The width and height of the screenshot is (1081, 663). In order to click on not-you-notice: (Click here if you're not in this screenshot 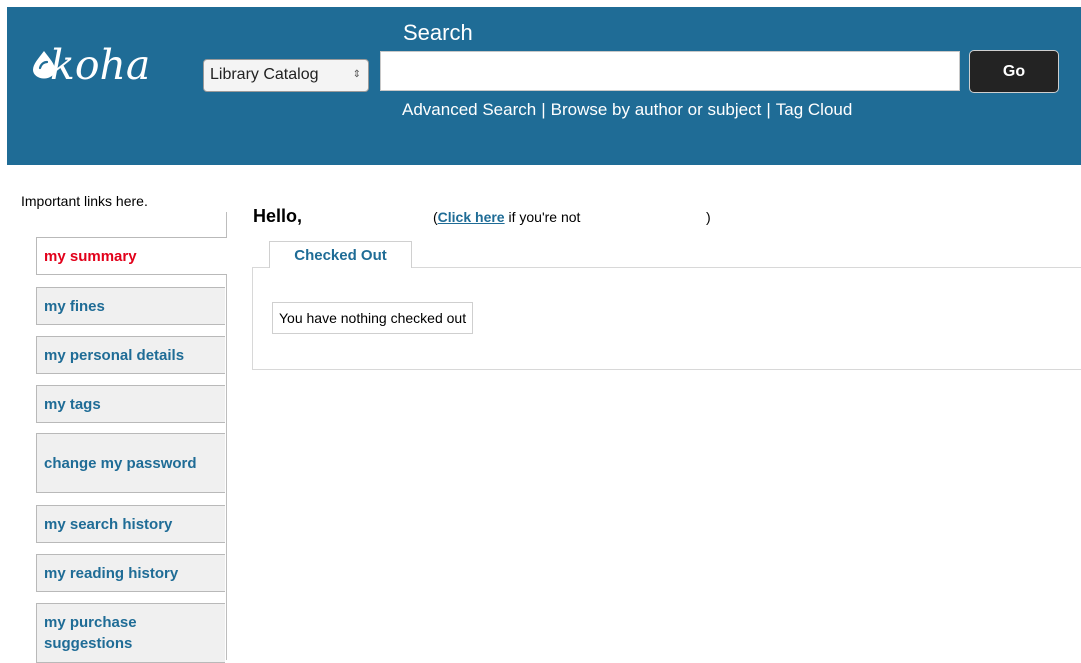, I will do `click(506, 217)`.